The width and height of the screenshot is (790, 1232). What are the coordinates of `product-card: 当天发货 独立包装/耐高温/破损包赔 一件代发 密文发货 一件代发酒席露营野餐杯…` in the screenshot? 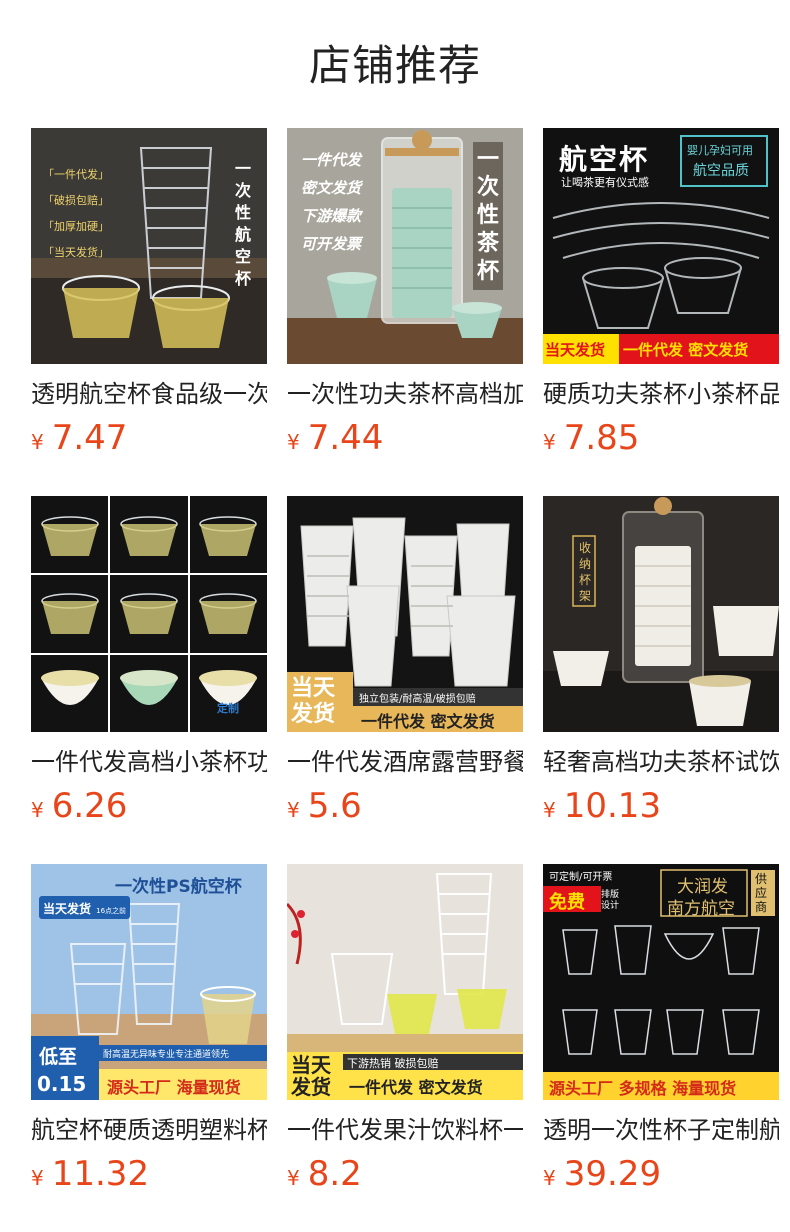 It's located at (405, 663).